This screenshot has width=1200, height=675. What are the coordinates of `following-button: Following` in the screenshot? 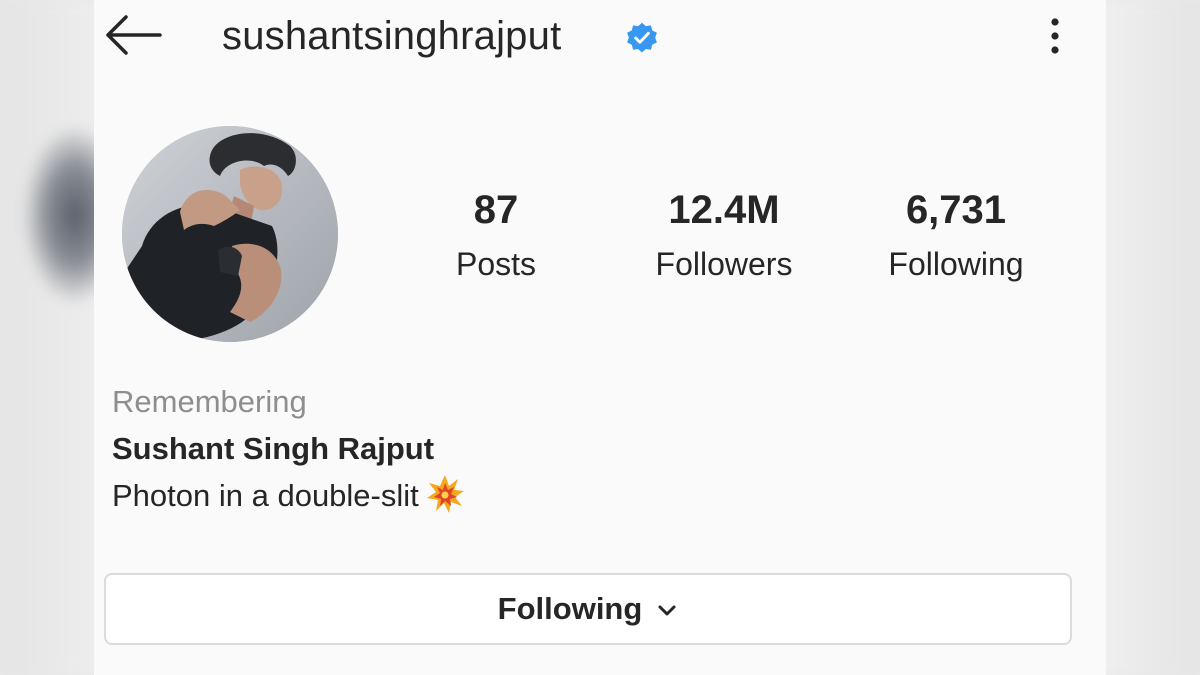 It's located at (588, 609).